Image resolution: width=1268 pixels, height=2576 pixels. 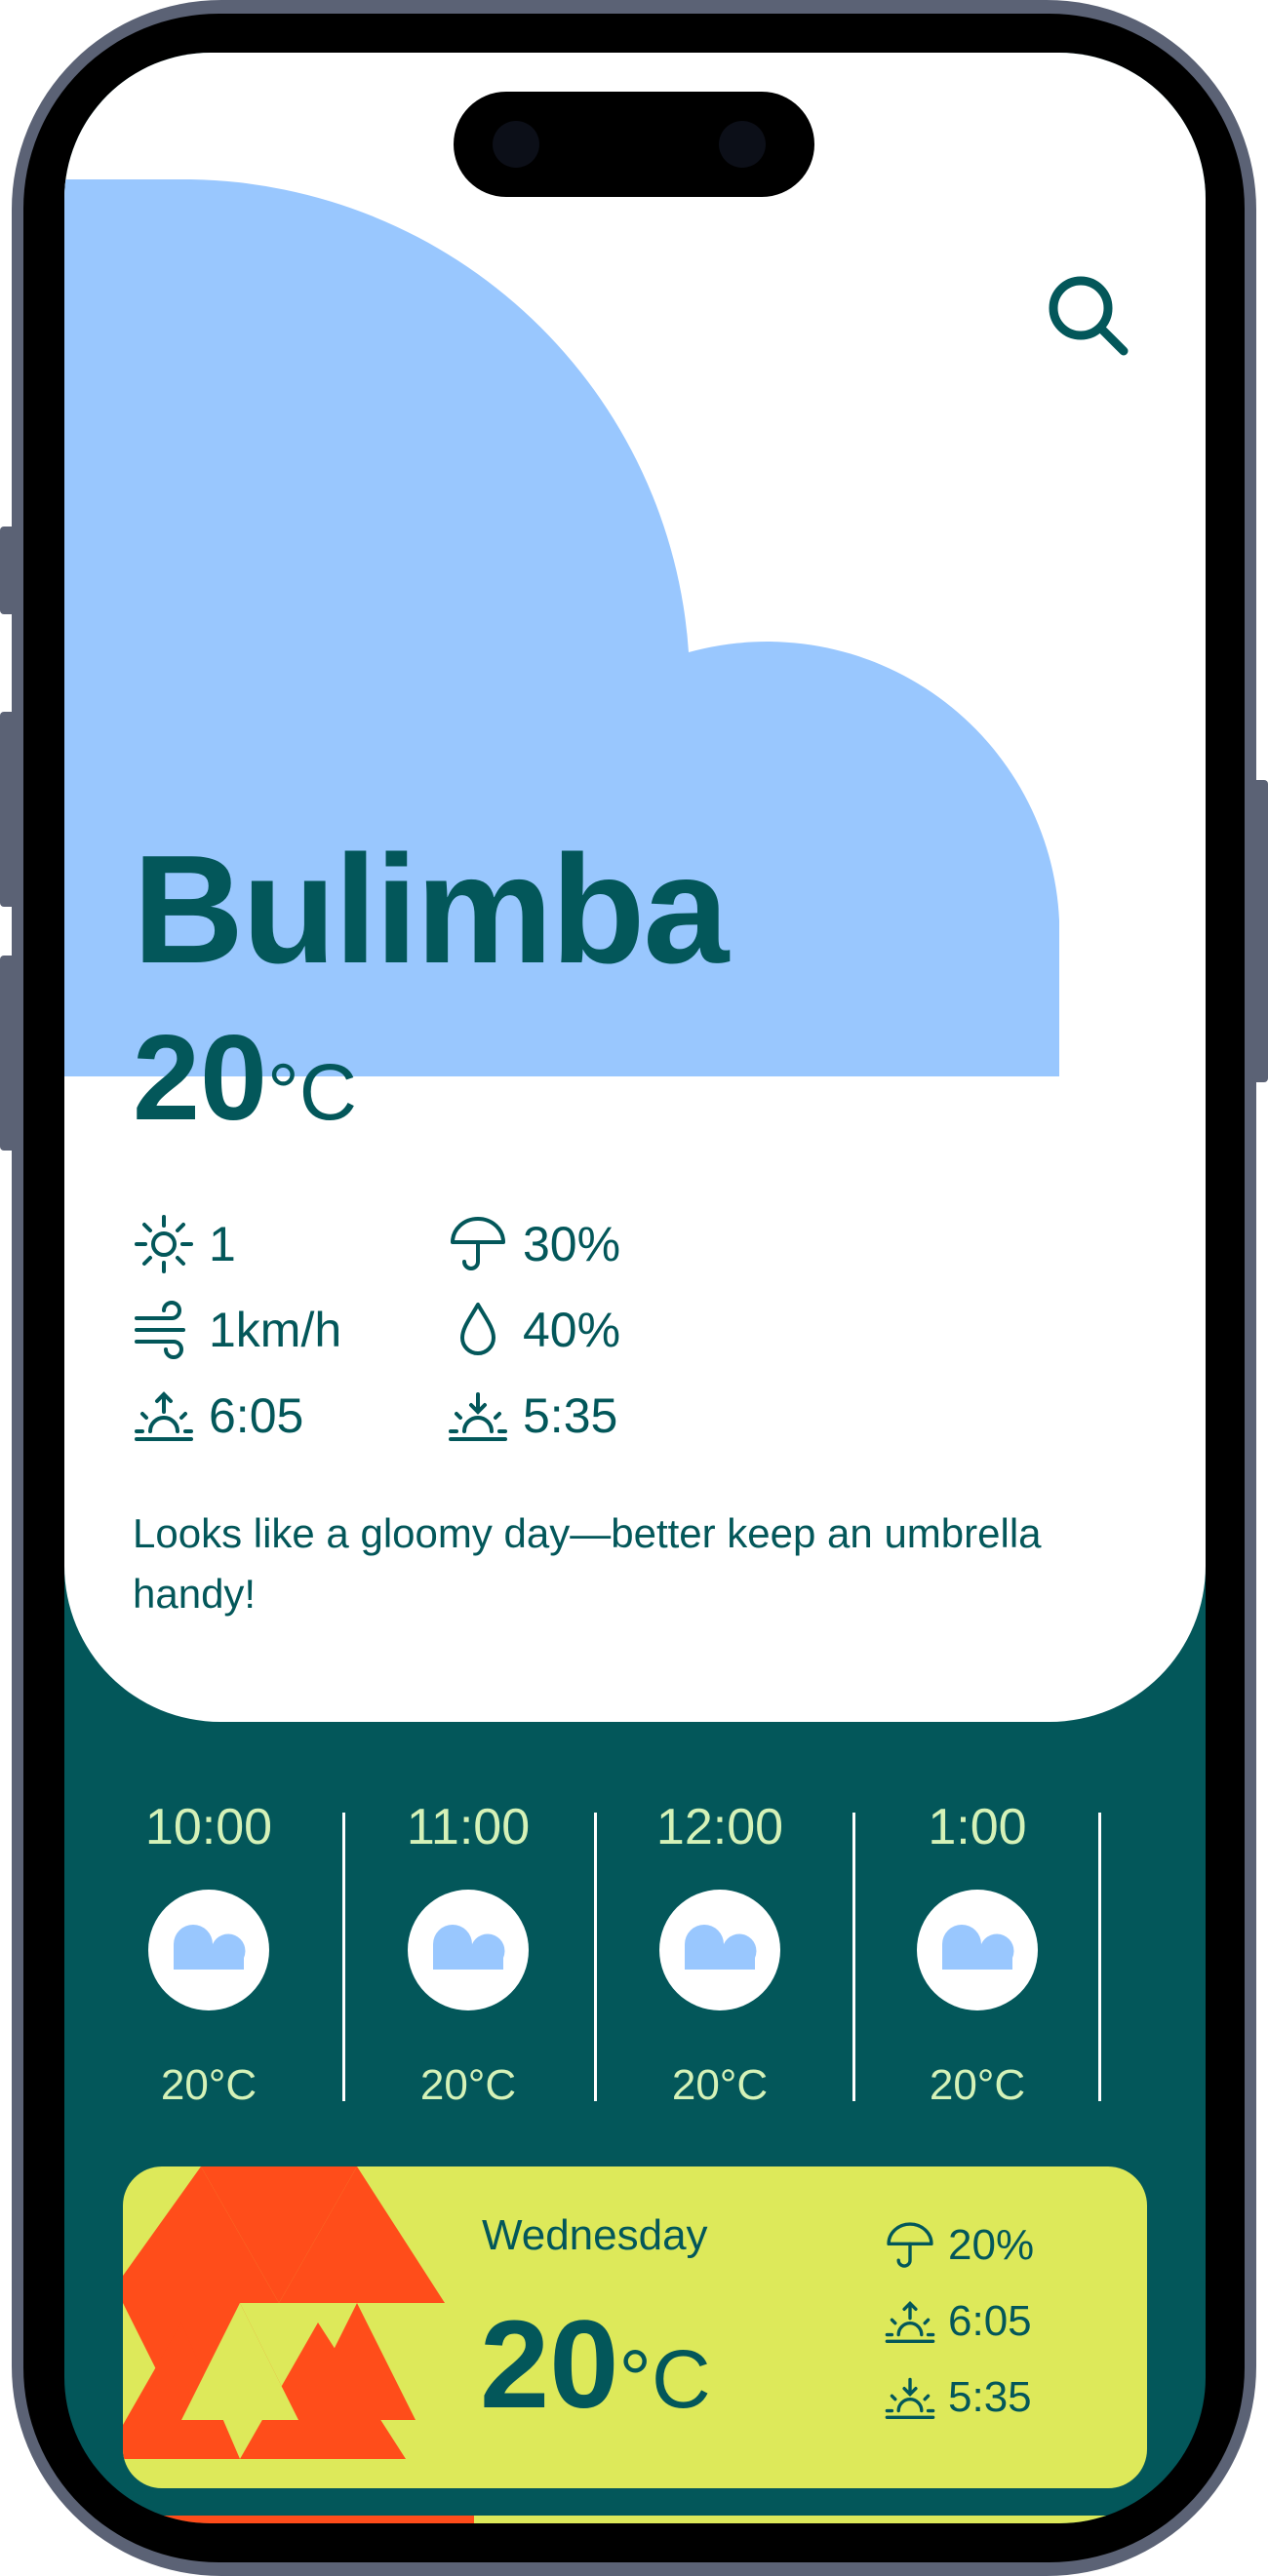 I want to click on sunset-value: 5:35, so click(x=571, y=1415).